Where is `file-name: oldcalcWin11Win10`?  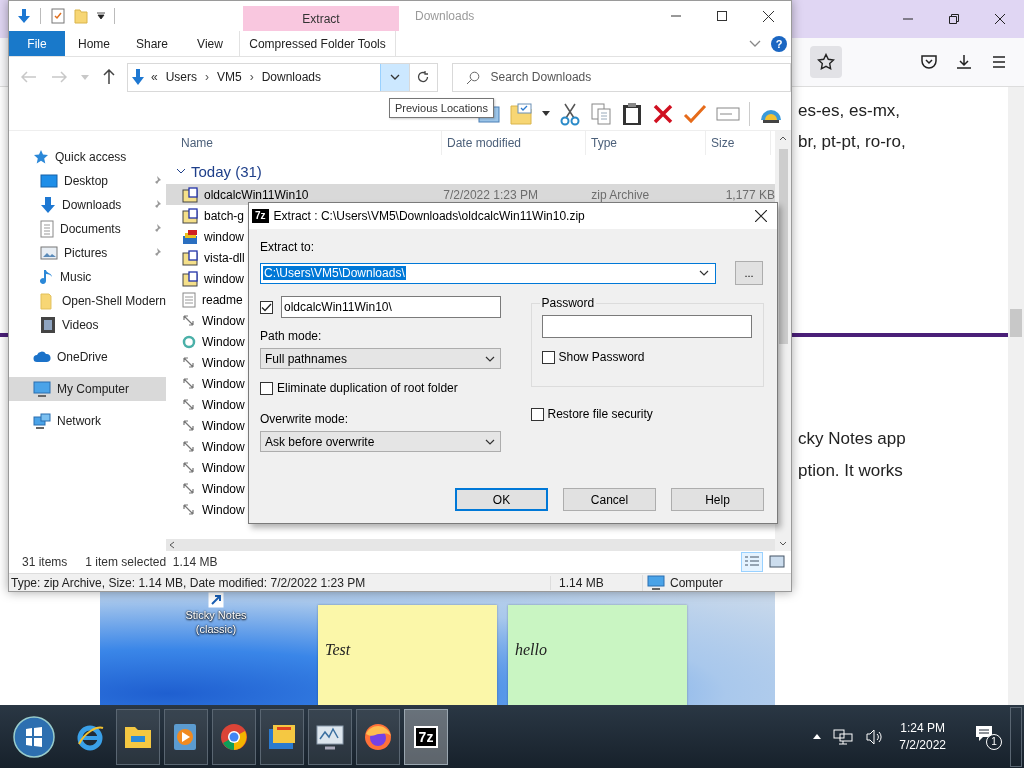
file-name: oldcalcWin11Win10 is located at coordinates (256, 194).